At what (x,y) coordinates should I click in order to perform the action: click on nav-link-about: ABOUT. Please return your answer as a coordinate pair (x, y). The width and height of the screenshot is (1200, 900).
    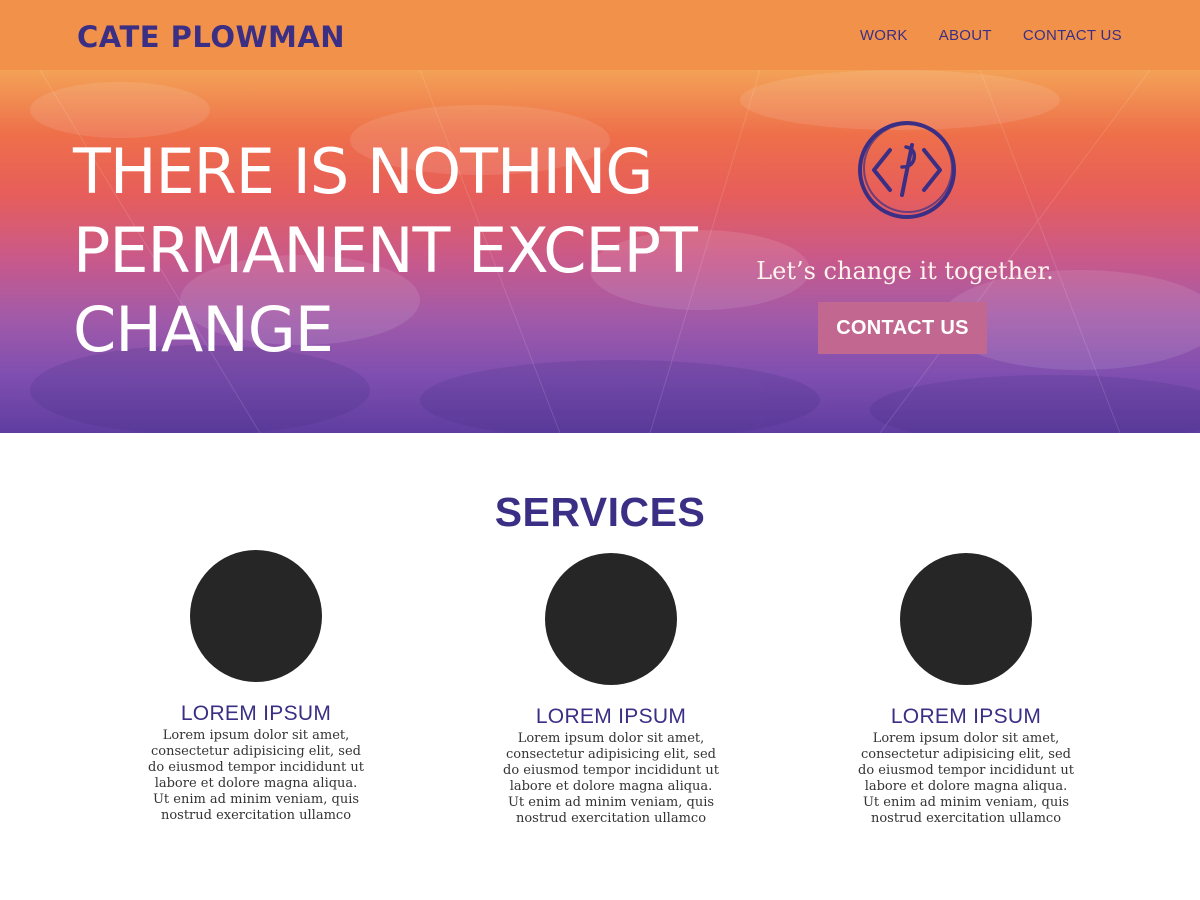
    Looking at the image, I should click on (965, 35).